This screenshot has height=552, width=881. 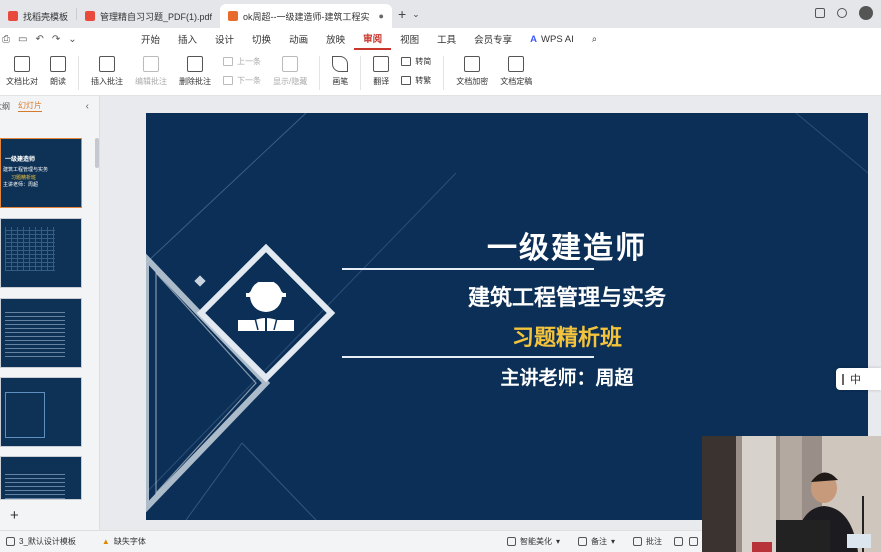 I want to click on tab-docer-templates: 找稻壳模板, so click(x=38, y=16).